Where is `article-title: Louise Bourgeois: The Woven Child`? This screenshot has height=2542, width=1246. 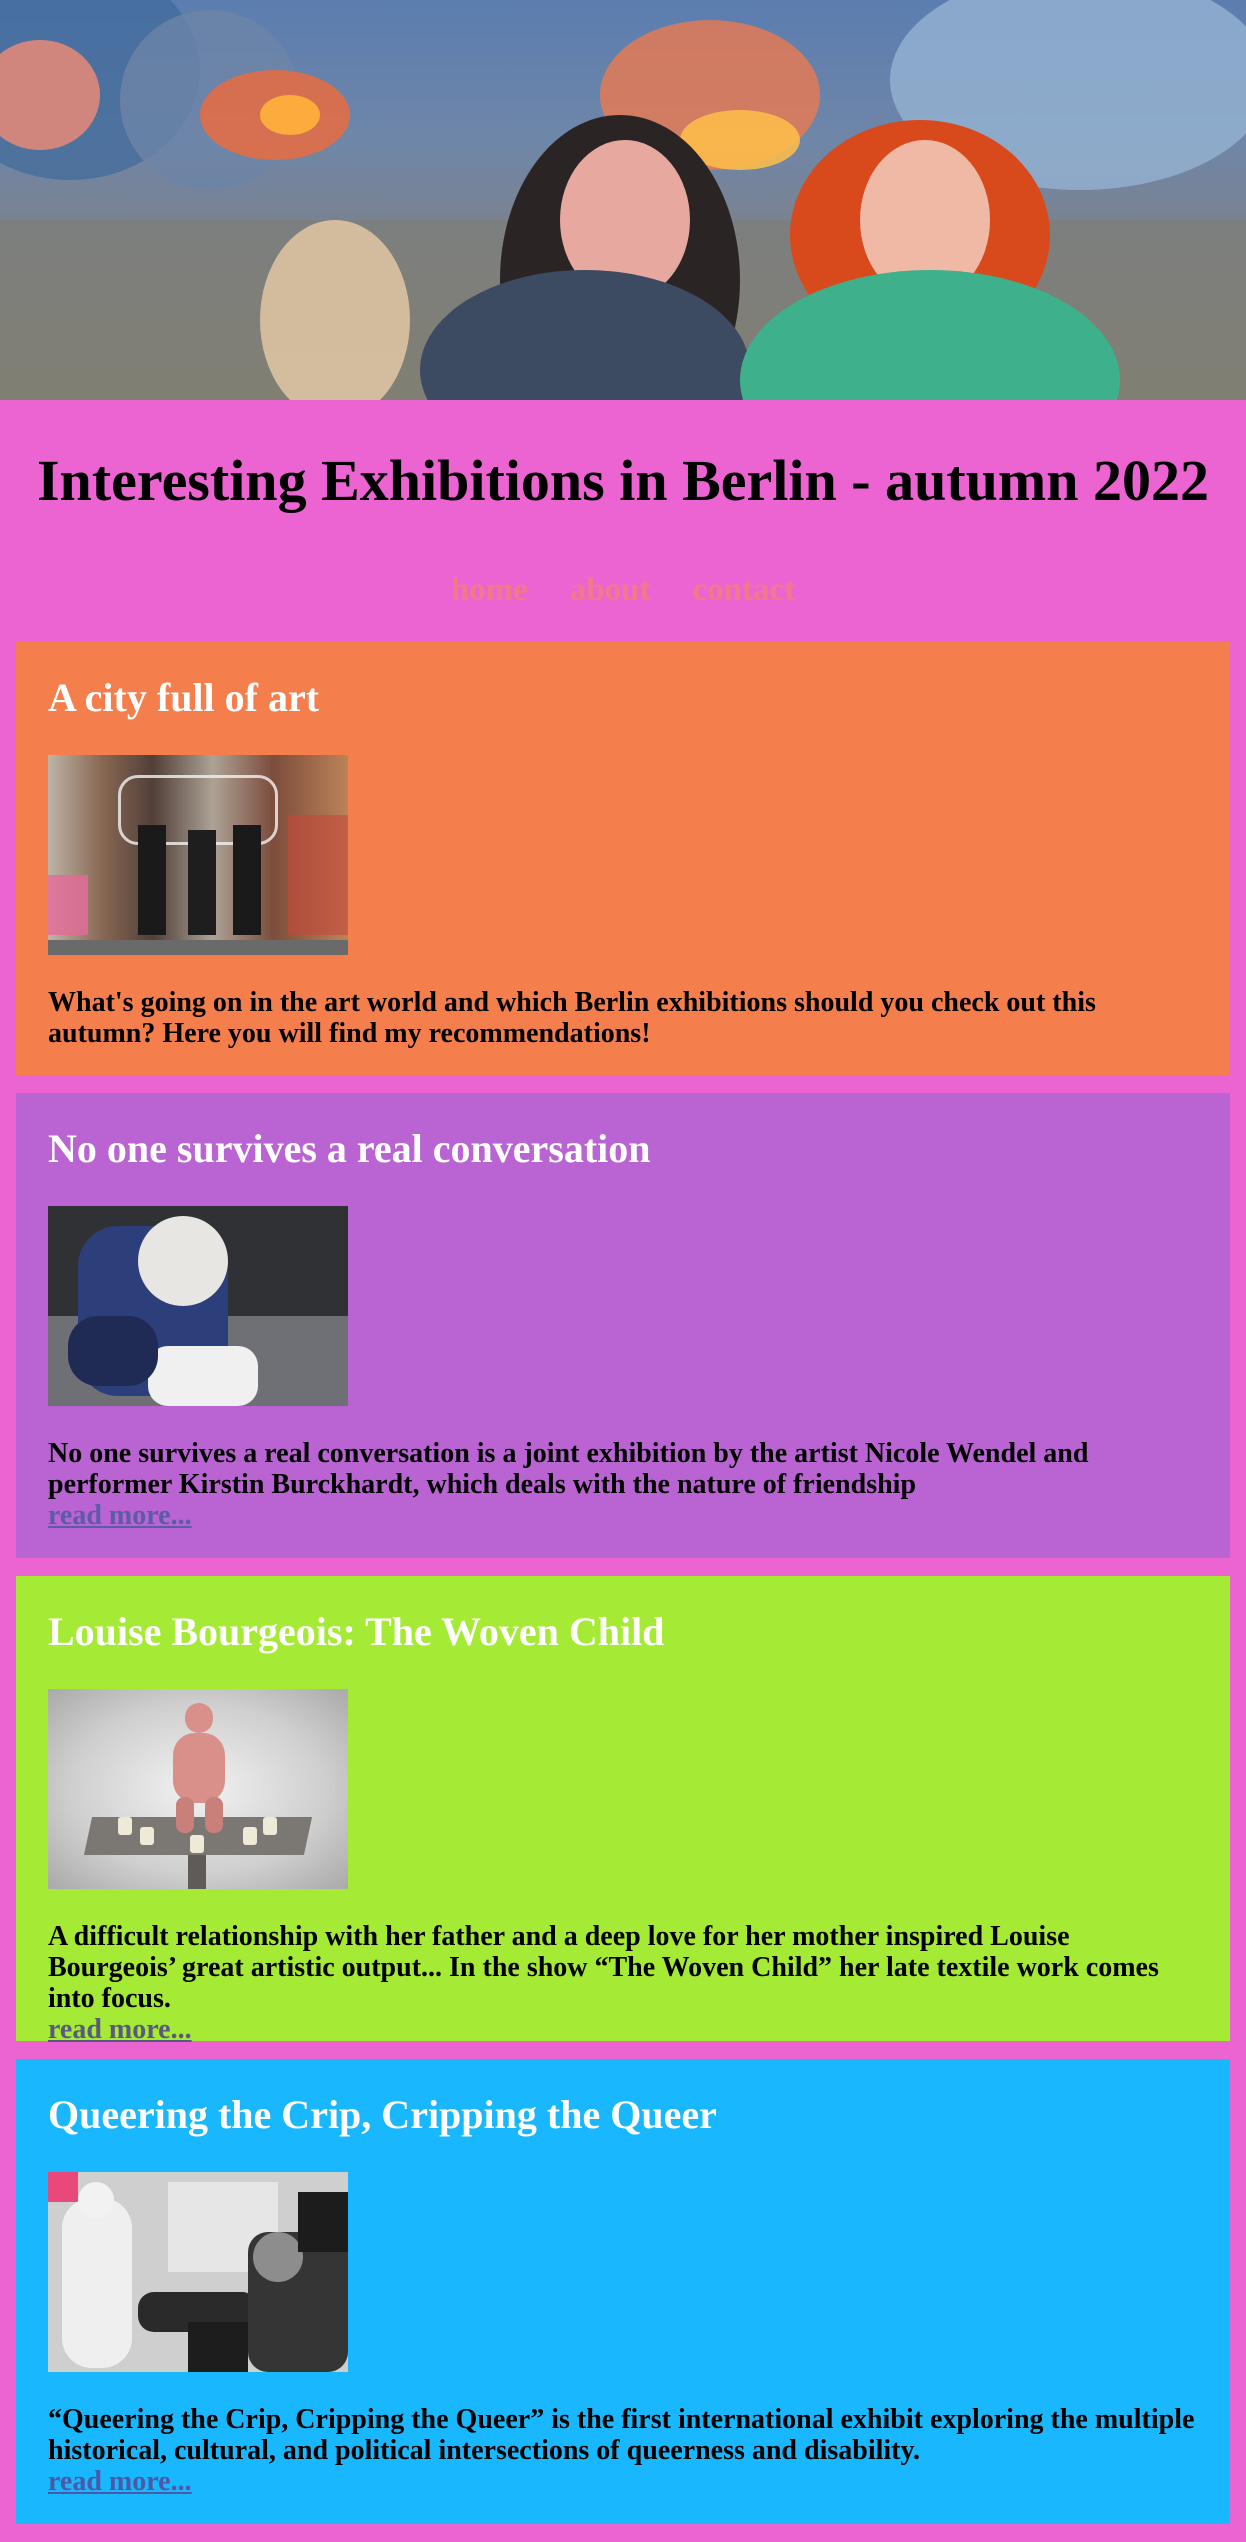
article-title: Louise Bourgeois: The Woven Child is located at coordinates (356, 1631).